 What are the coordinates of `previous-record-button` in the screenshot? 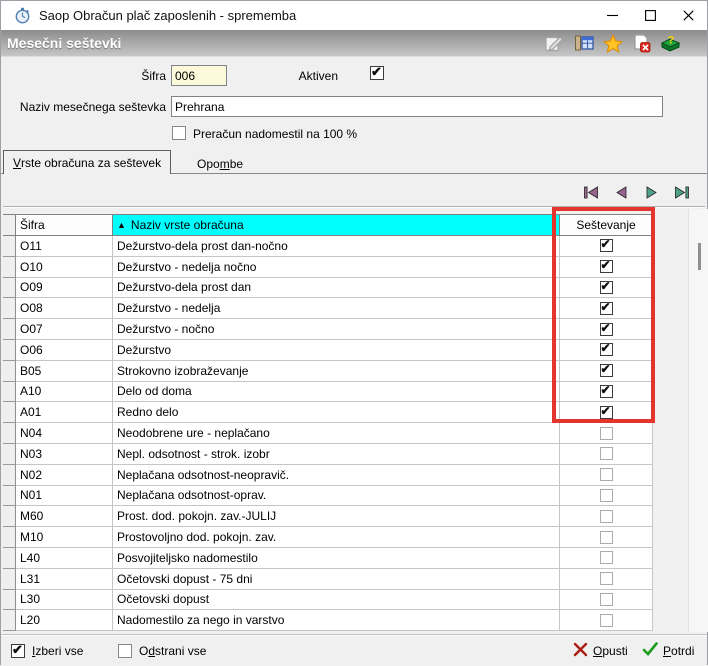 It's located at (621, 192).